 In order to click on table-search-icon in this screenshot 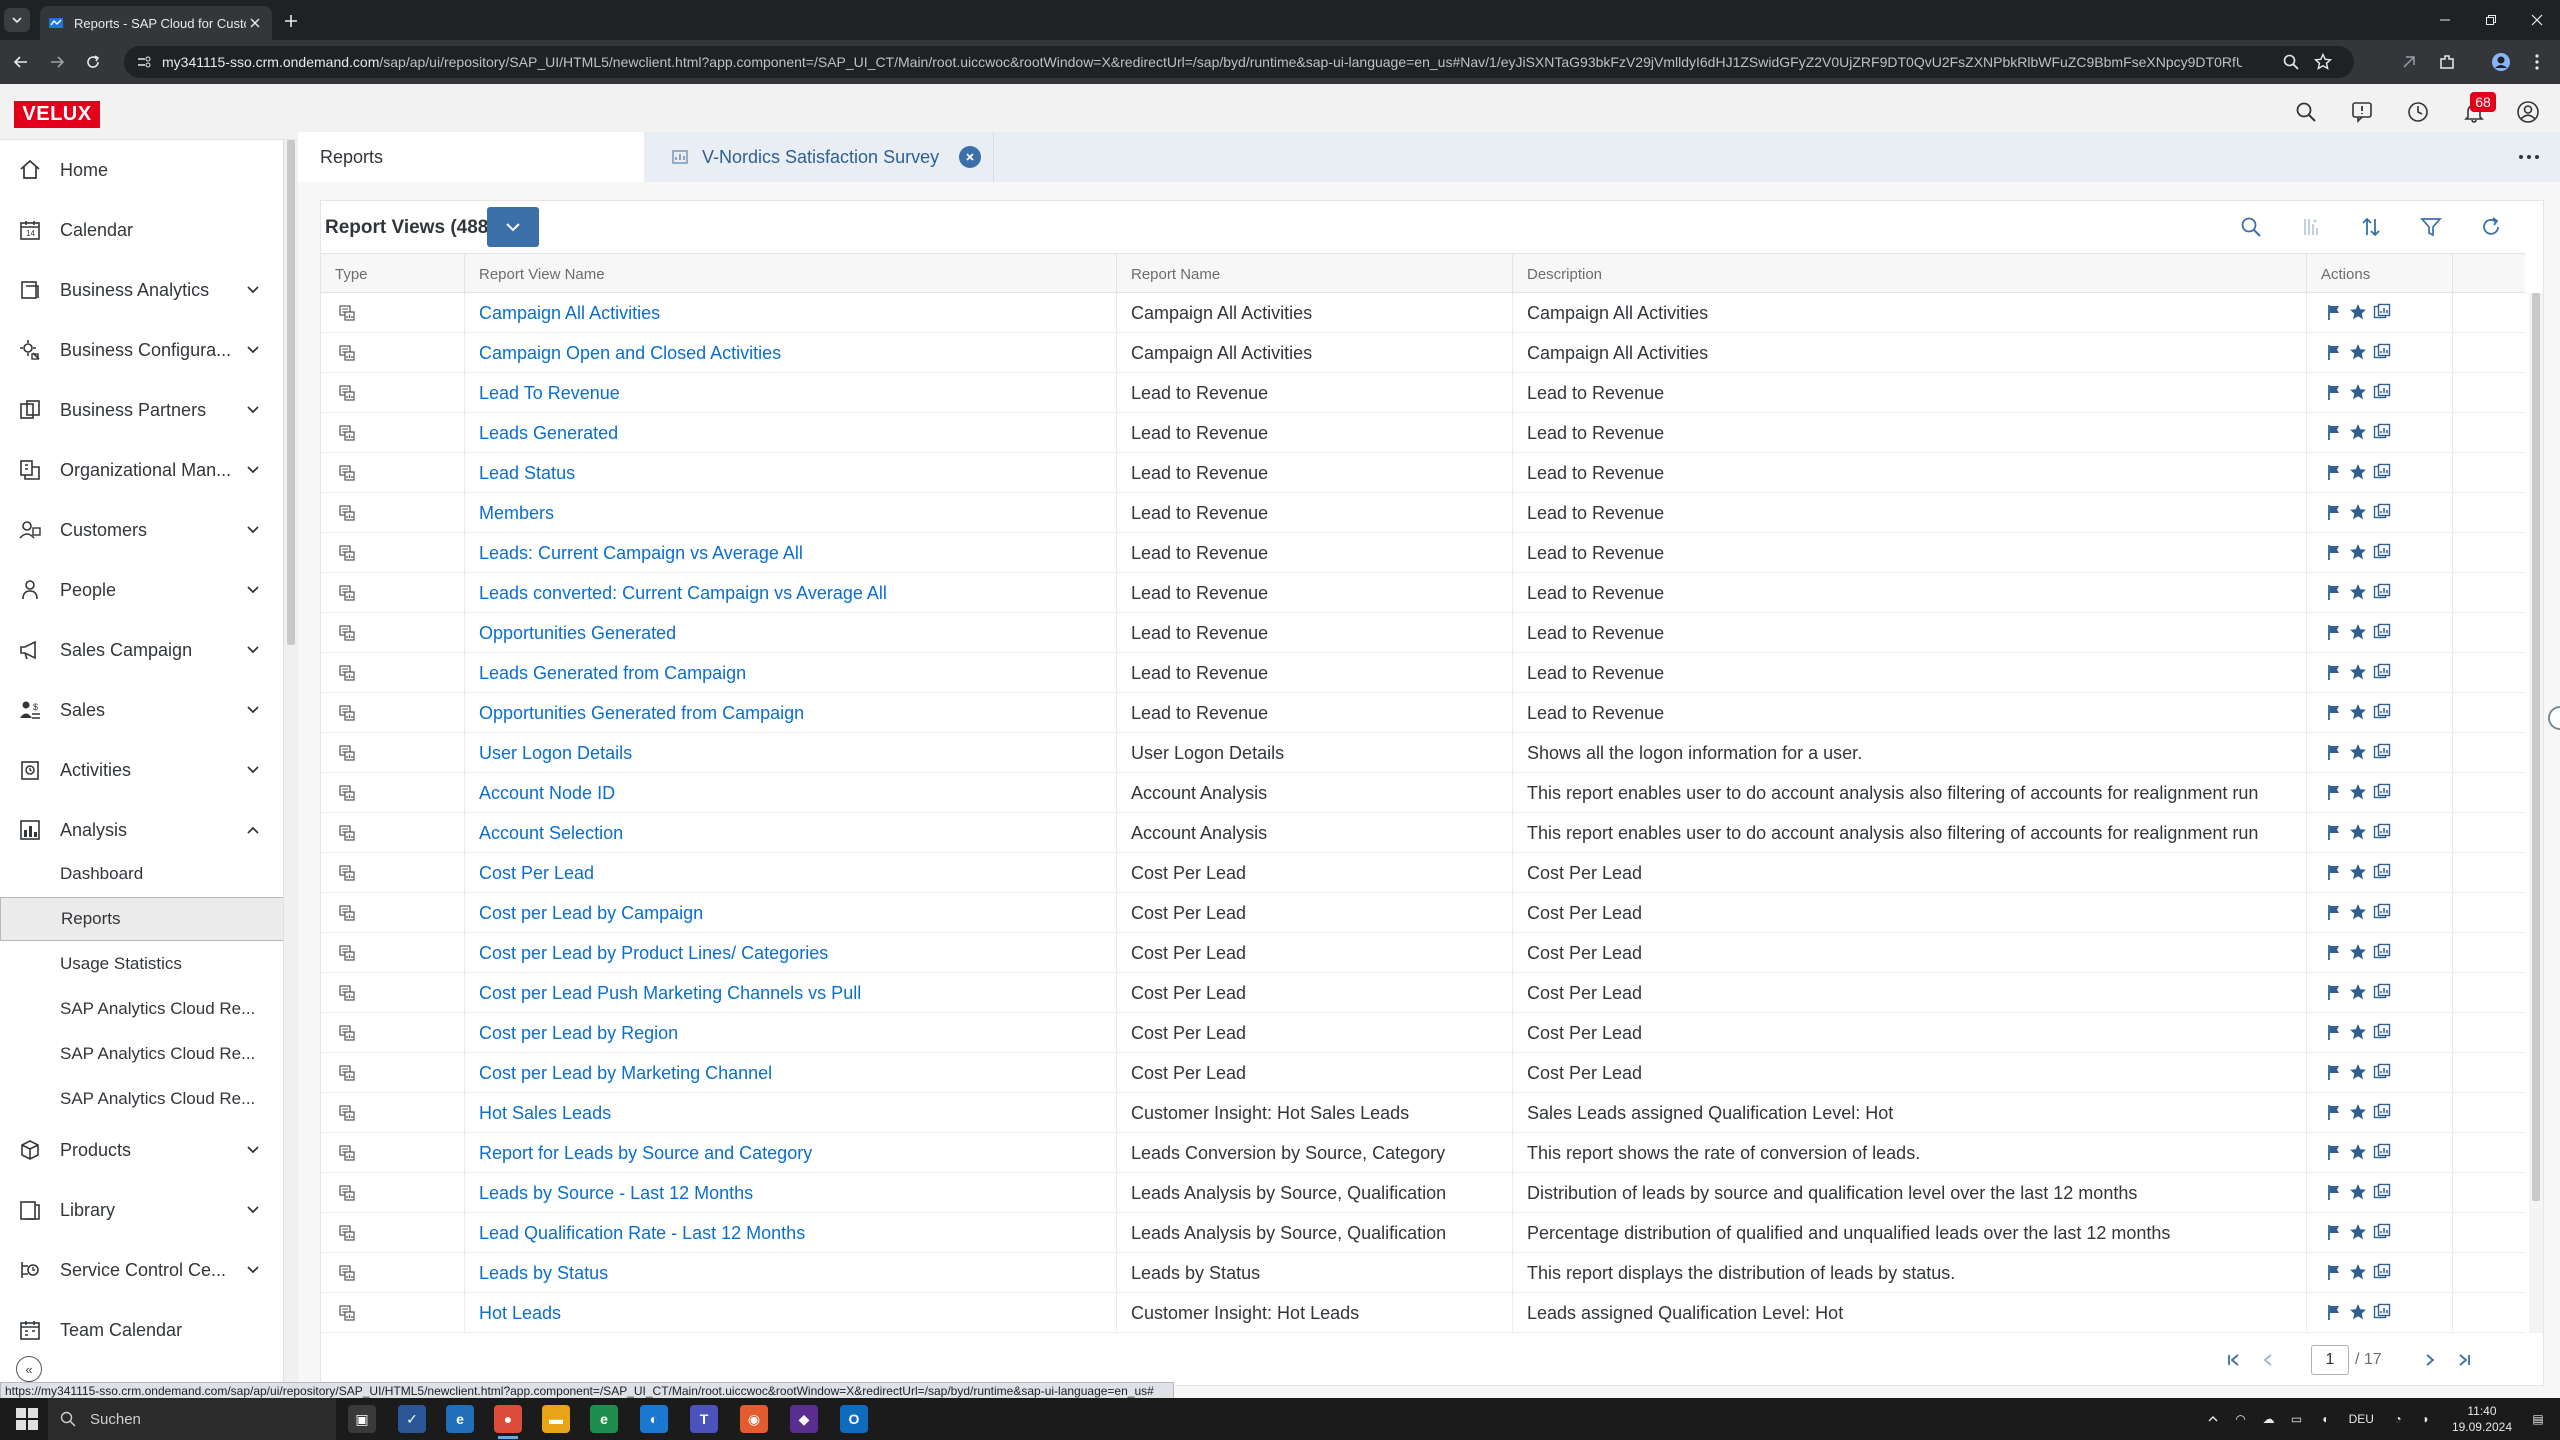, I will do `click(2251, 227)`.